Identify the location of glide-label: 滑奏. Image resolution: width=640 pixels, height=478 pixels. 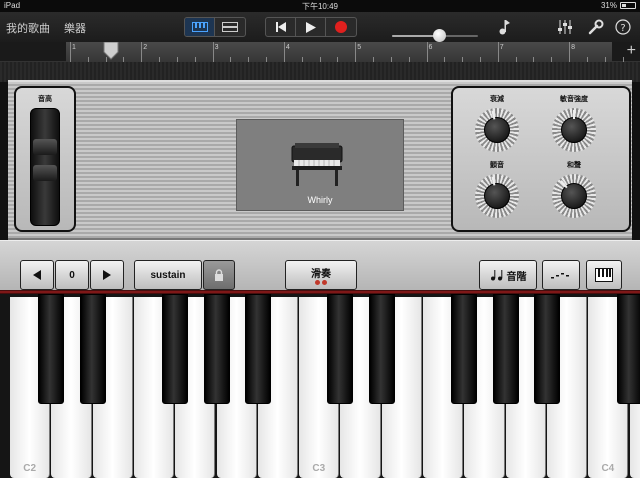
(321, 274).